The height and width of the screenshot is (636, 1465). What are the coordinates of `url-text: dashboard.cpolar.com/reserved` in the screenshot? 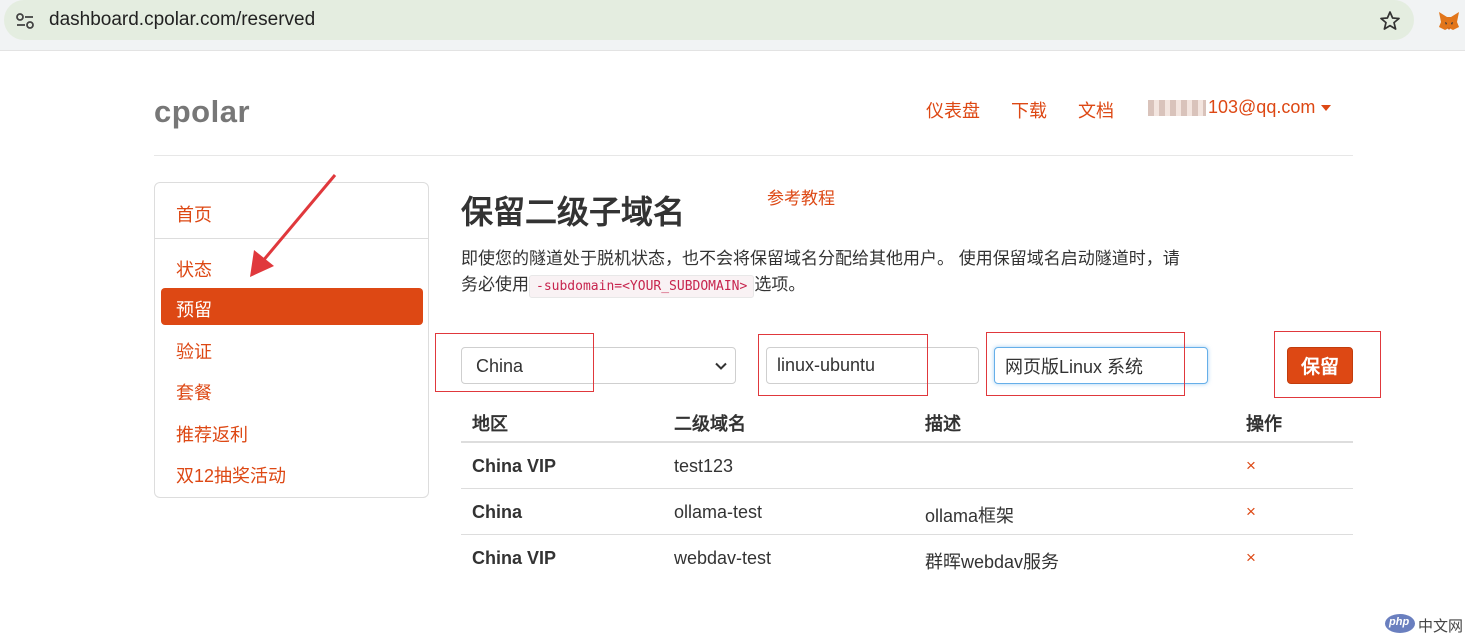 It's located at (182, 20).